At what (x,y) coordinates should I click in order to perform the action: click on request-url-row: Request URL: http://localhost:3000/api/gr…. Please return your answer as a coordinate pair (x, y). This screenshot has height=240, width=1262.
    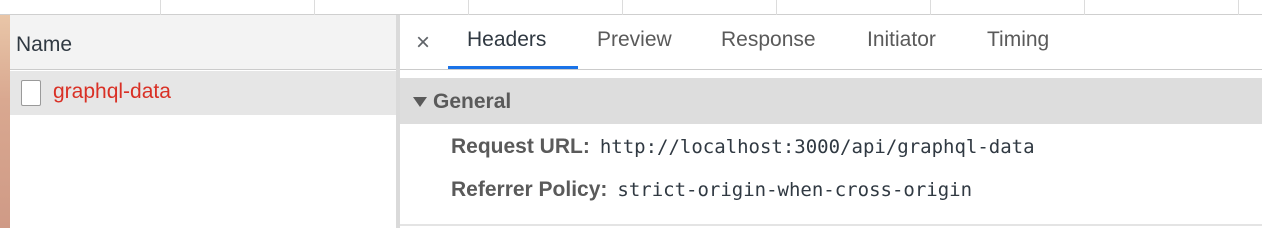
    Looking at the image, I should click on (743, 147).